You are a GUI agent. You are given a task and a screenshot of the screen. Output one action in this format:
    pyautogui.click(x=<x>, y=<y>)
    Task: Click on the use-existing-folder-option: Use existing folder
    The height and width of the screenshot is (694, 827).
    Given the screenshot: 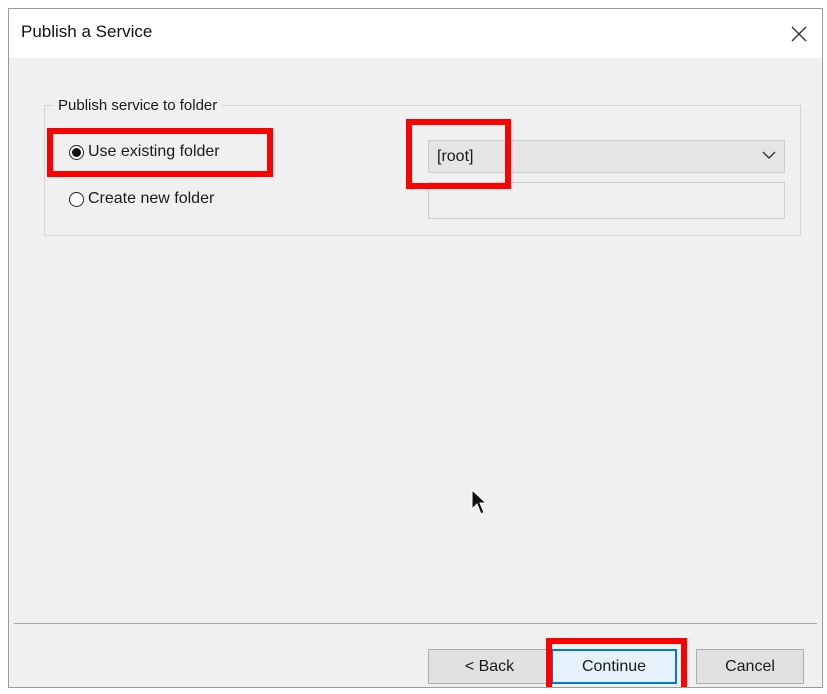 What is the action you would take?
    pyautogui.click(x=144, y=152)
    